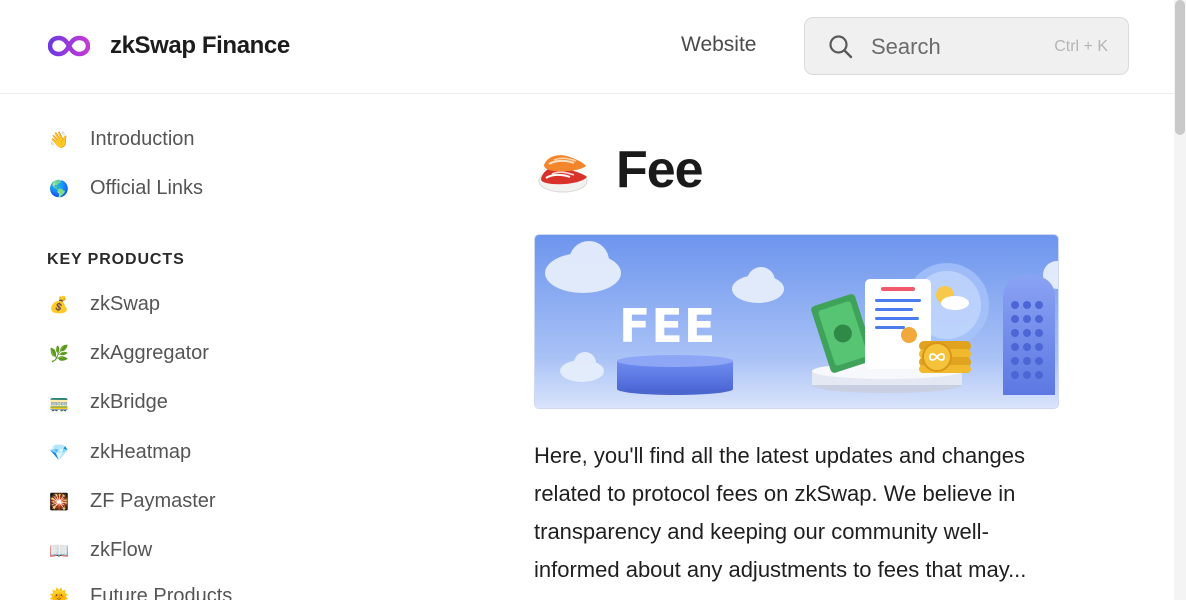  Describe the element at coordinates (142, 139) in the screenshot. I see `sidebar-item-label: Introduction` at that location.